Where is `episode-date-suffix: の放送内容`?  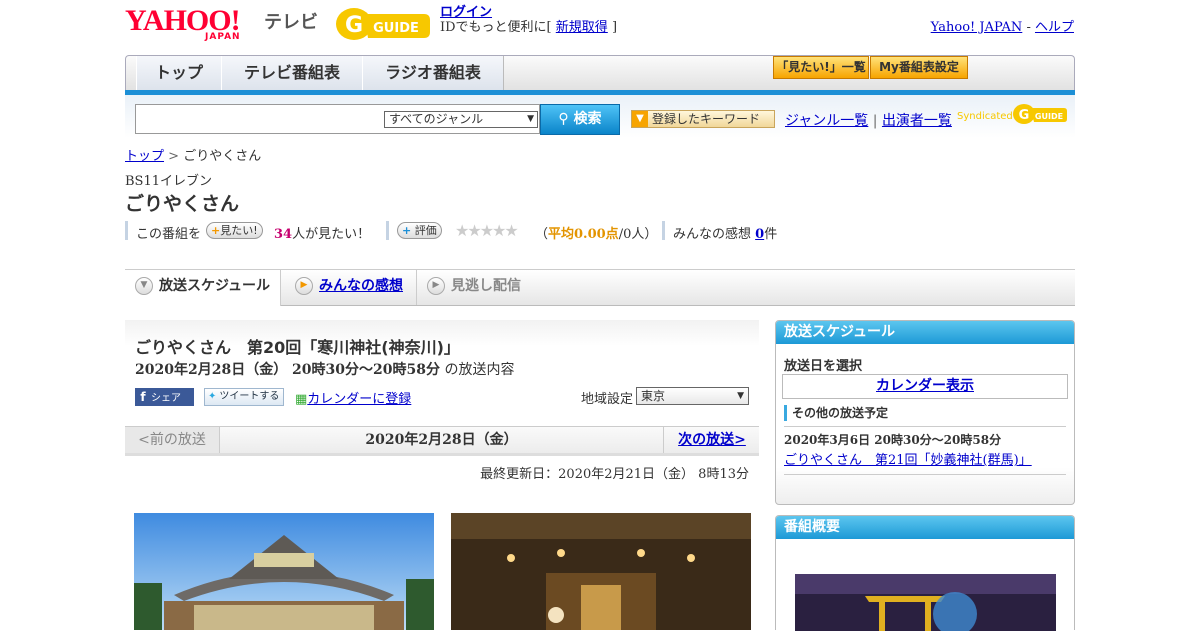
episode-date-suffix: の放送内容 is located at coordinates (479, 370).